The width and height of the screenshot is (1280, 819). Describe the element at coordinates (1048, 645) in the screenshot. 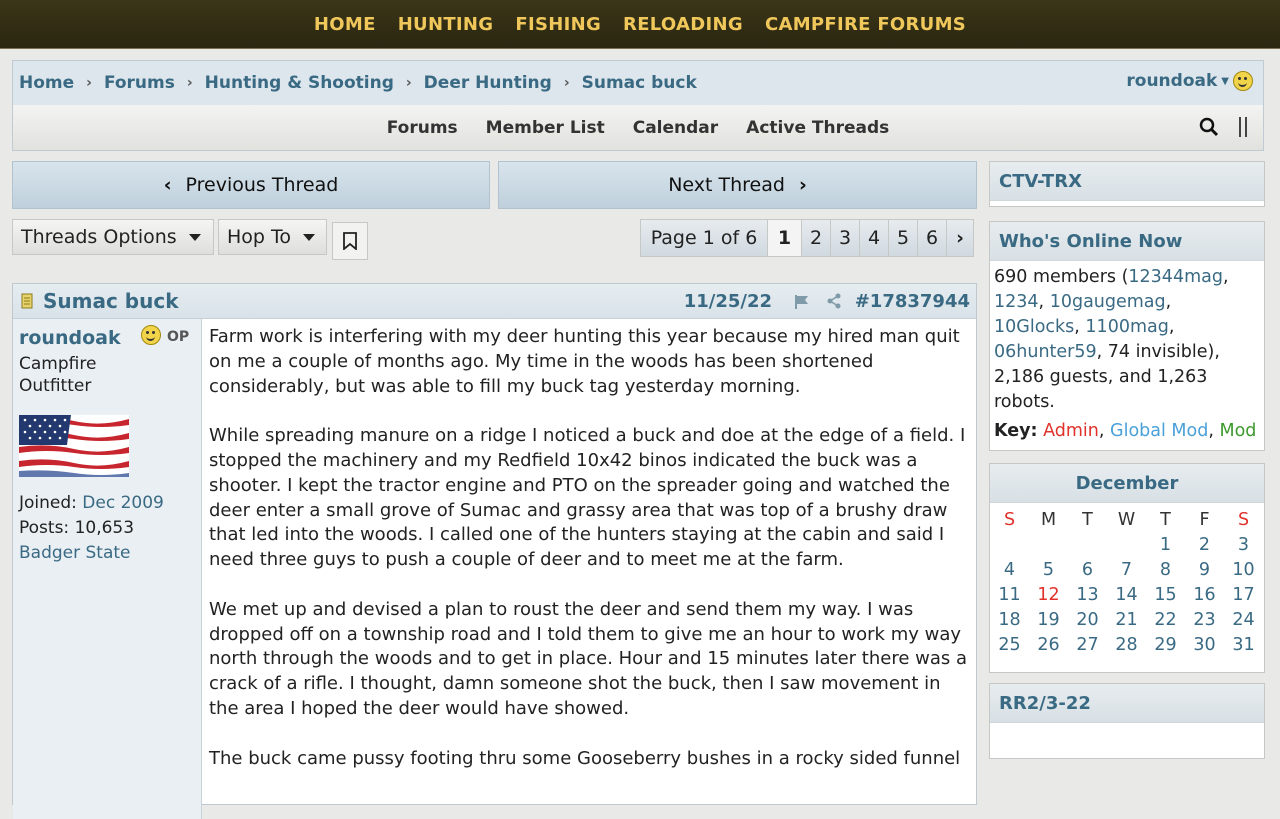

I see `calendar-day: 26` at that location.